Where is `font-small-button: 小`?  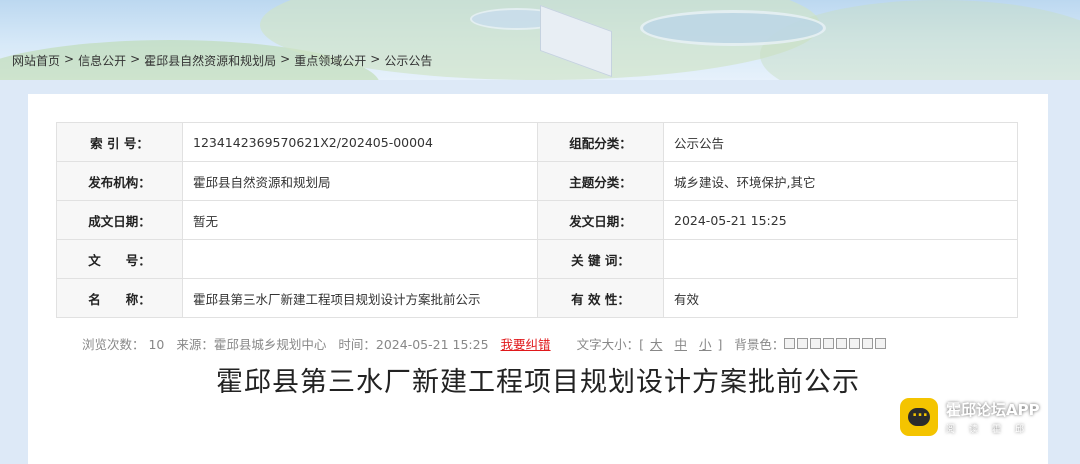
font-small-button: 小 is located at coordinates (705, 344).